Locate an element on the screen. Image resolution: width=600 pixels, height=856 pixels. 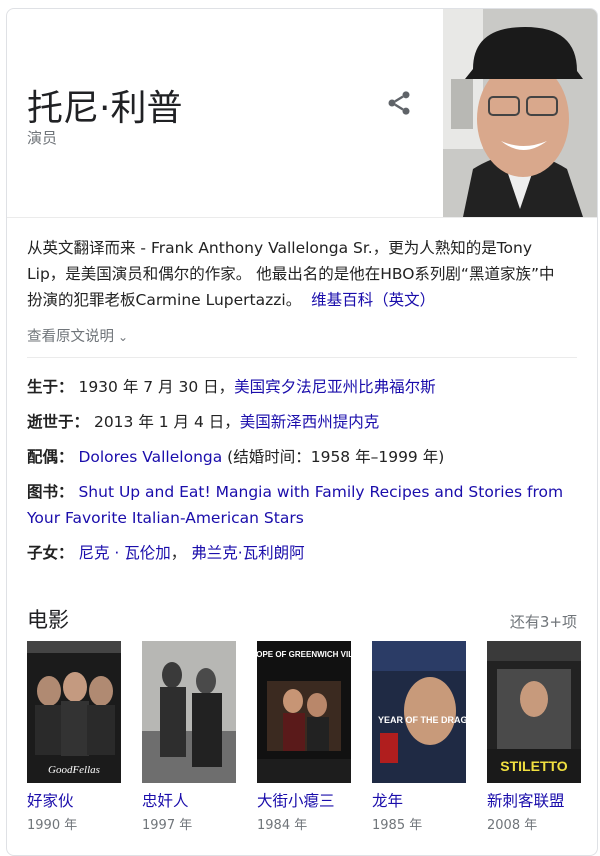
fact-spouse-detail: (结婚时间：1958 年–1999 年) is located at coordinates (336, 457).